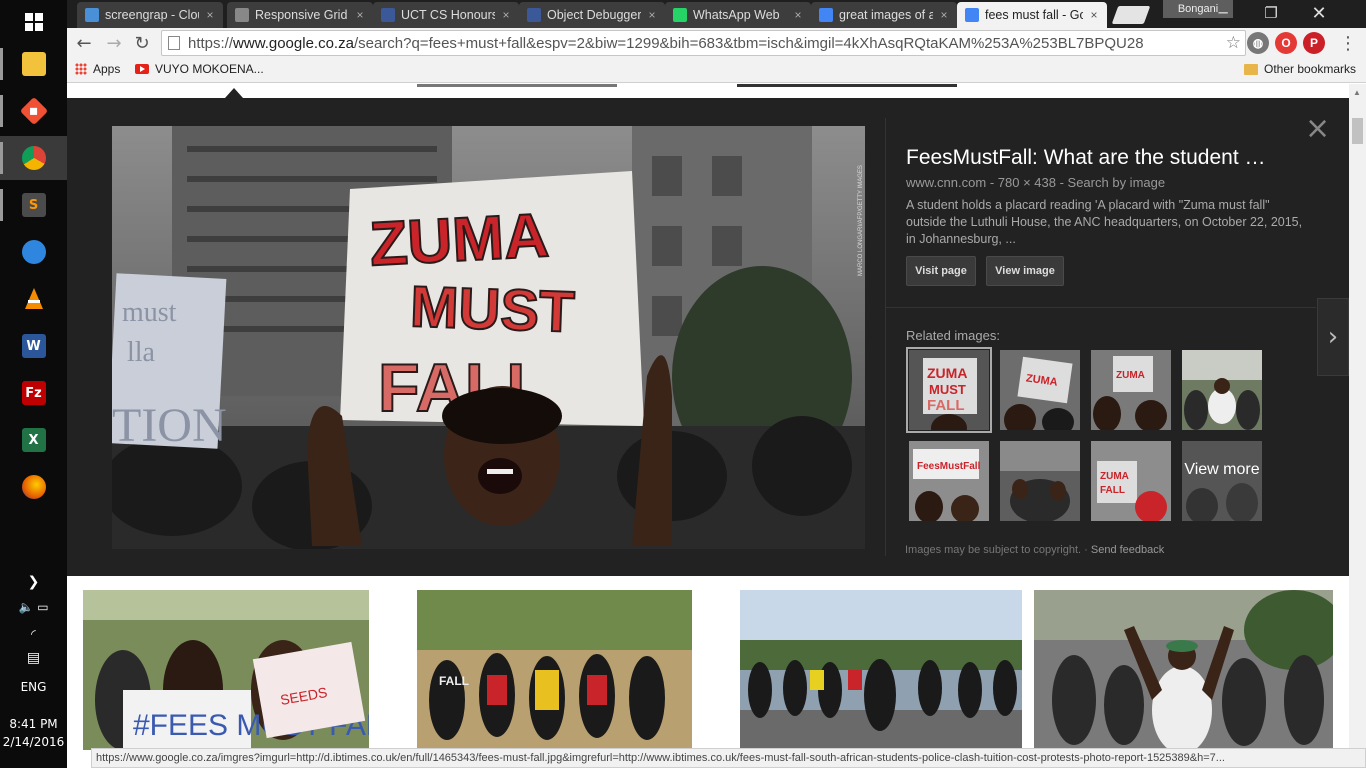 Image resolution: width=1366 pixels, height=768 pixels. What do you see at coordinates (1131, 481) in the screenshot?
I see `related-image-thumb: ZUMA FALL` at bounding box center [1131, 481].